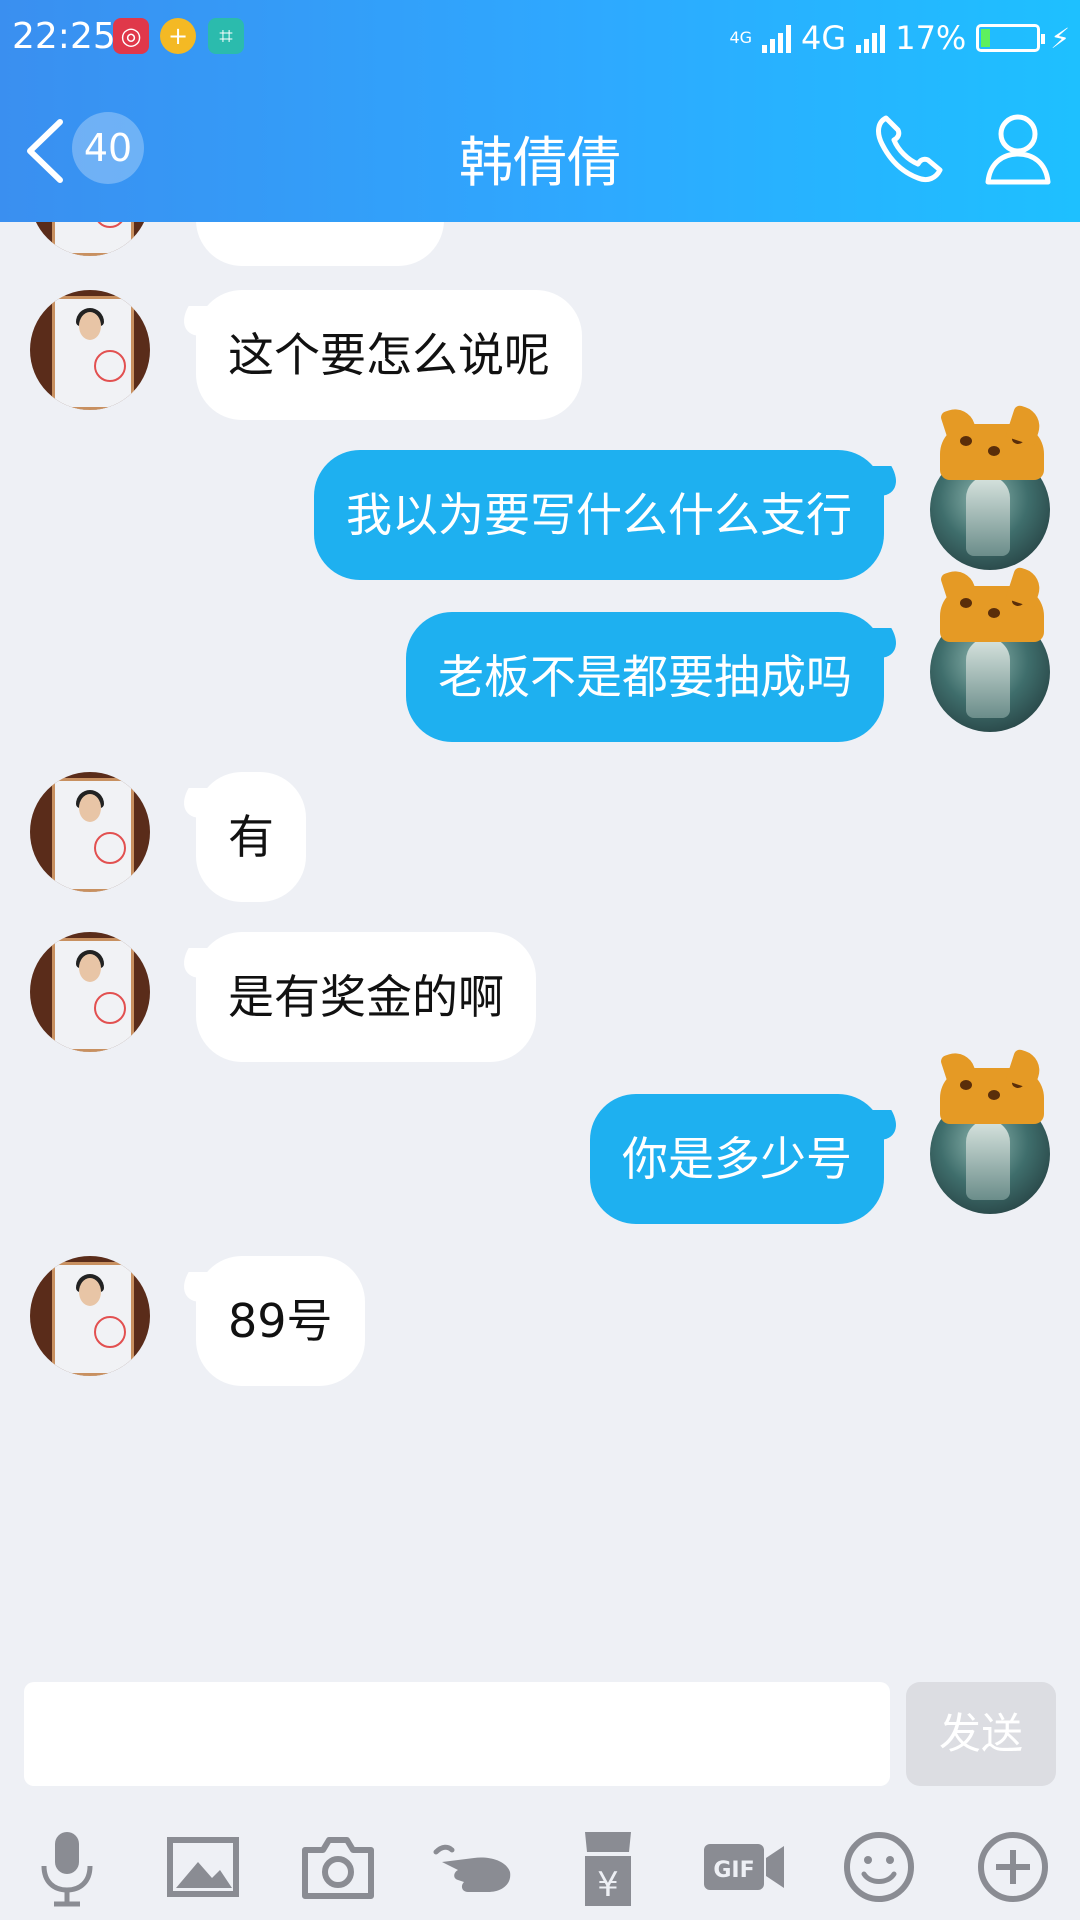  I want to click on battery-percent: 17%, so click(931, 38).